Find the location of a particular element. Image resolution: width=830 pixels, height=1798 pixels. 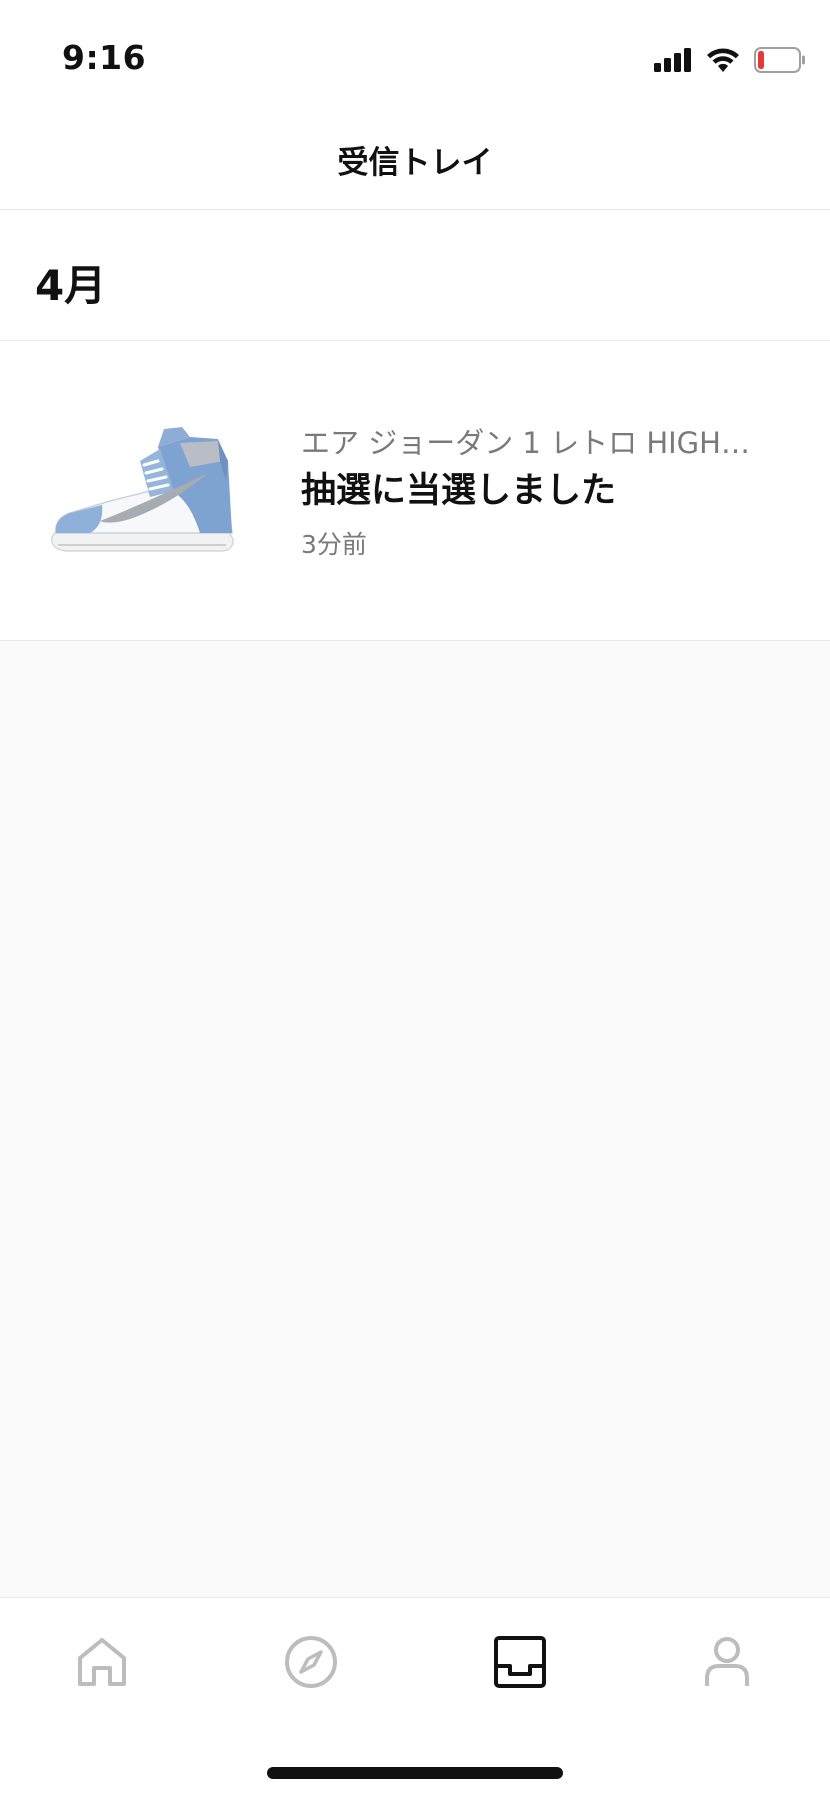

page-title: 受信トレイ is located at coordinates (415, 163).